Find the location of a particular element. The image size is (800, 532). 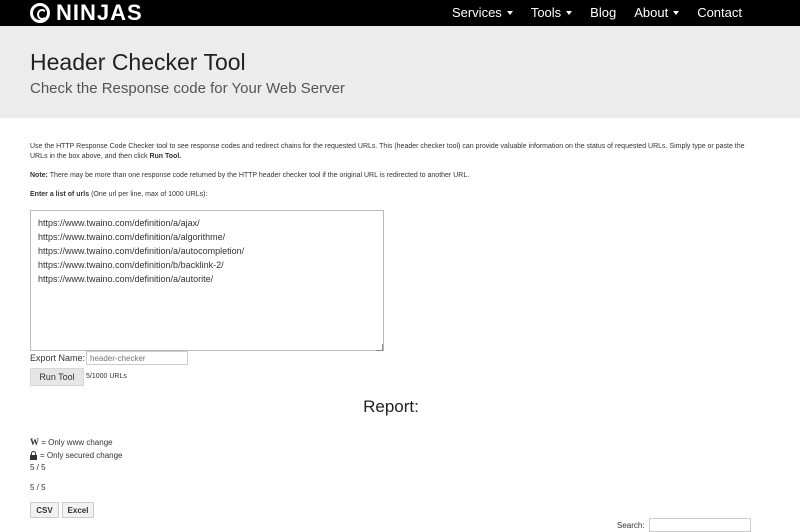

legend-www: W = Only www change is located at coordinates (71, 442).